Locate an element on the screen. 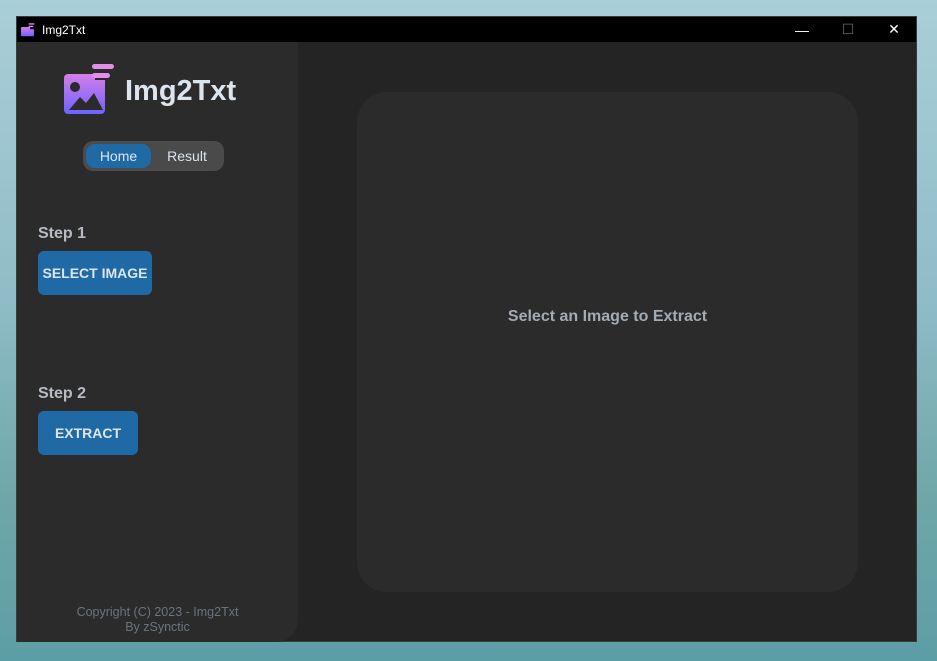 This screenshot has height=661, width=937. select-image-button: SELECT IMAGE is located at coordinates (95, 273).